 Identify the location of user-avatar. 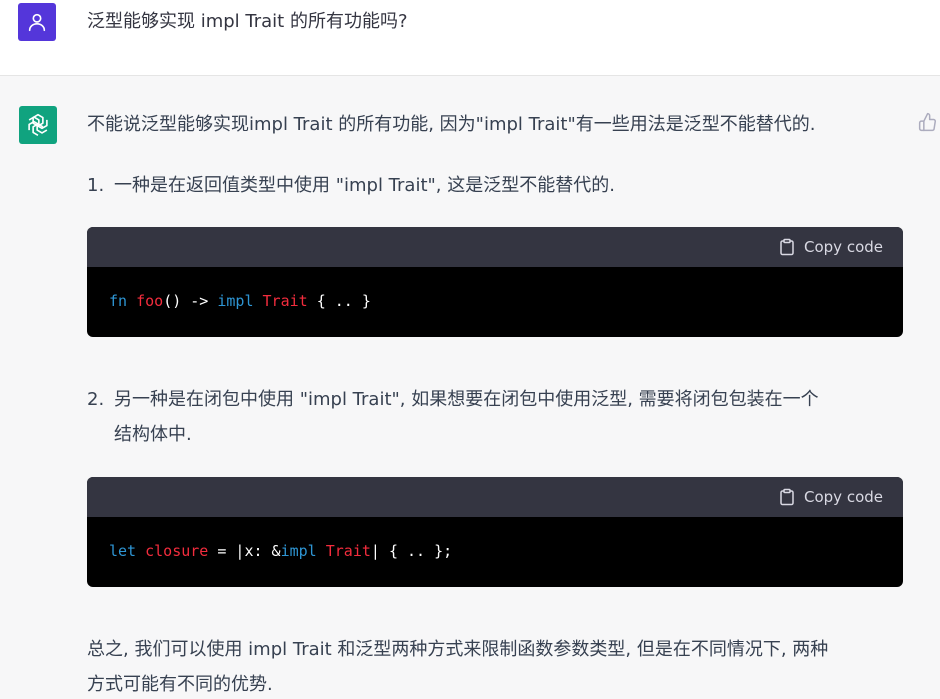
(37, 22).